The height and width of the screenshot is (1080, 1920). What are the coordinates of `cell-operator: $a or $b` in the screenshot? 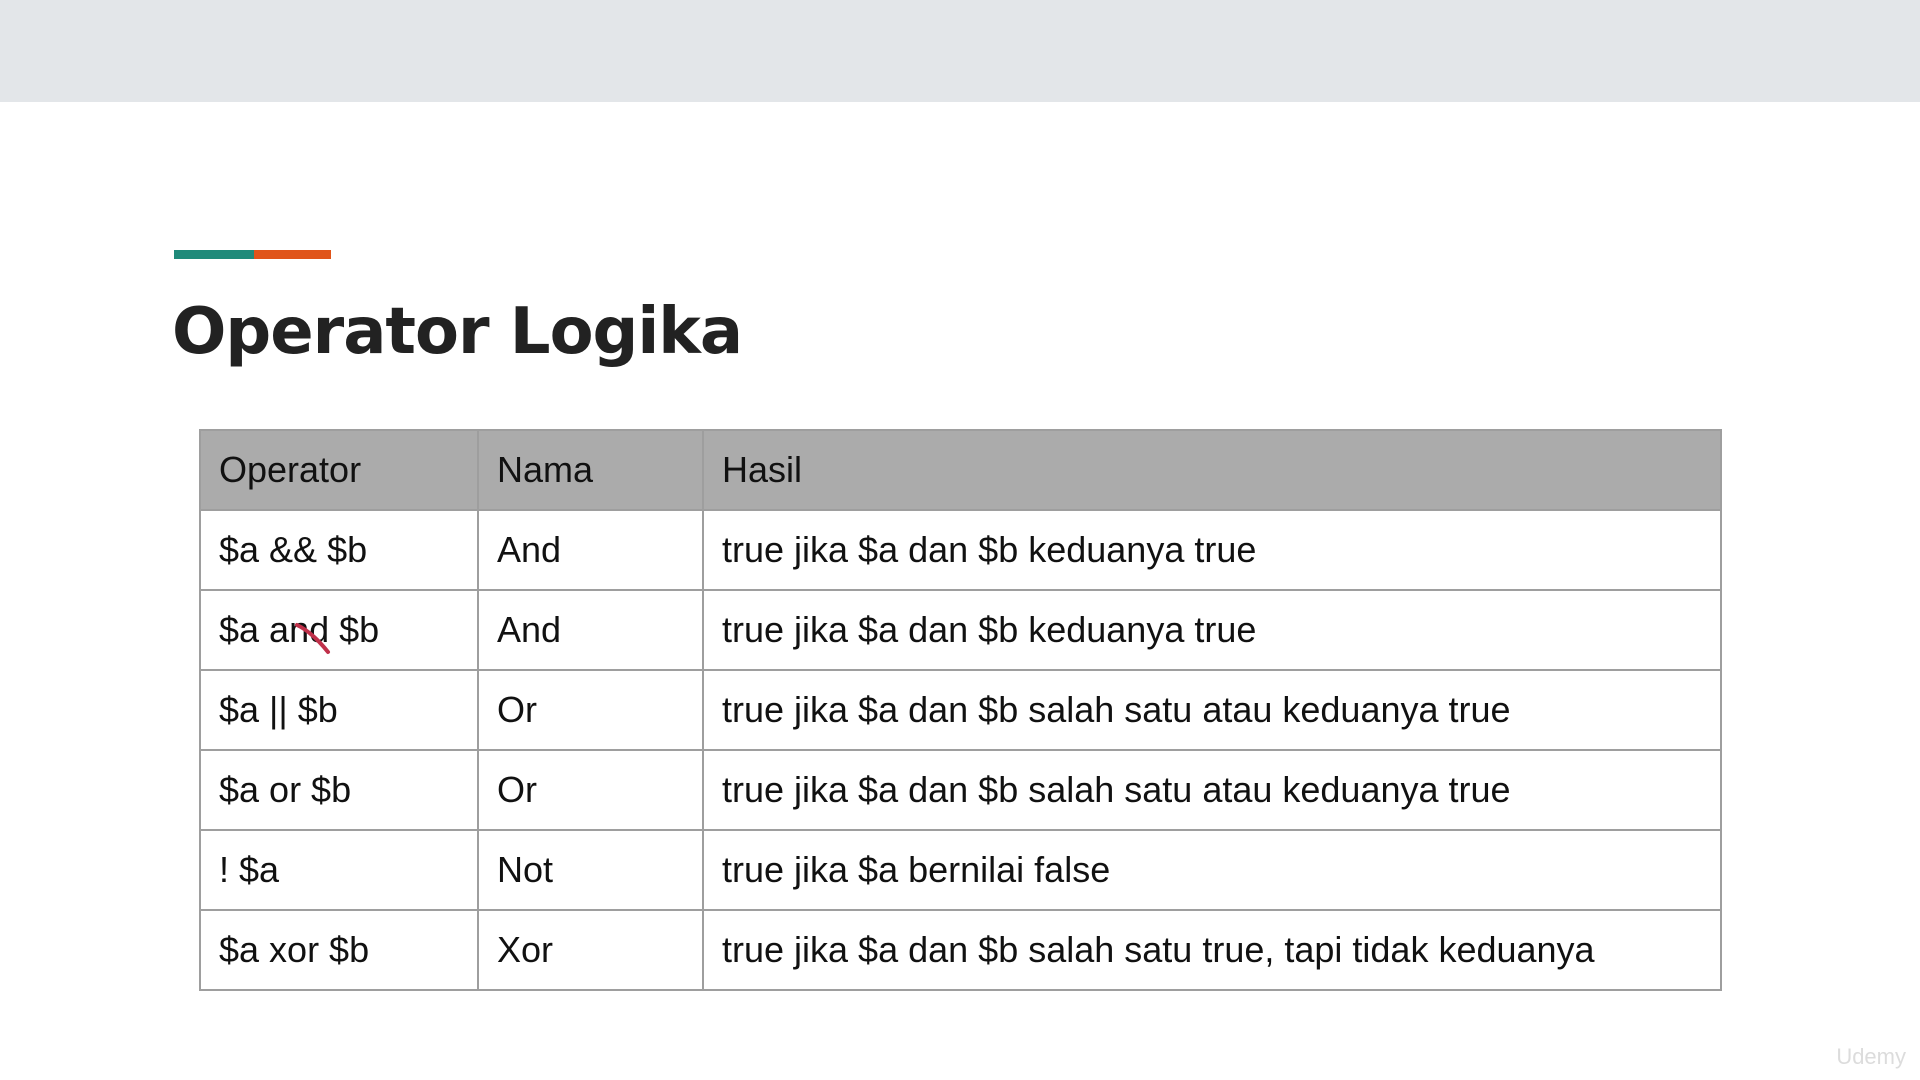 It's located at (339, 790).